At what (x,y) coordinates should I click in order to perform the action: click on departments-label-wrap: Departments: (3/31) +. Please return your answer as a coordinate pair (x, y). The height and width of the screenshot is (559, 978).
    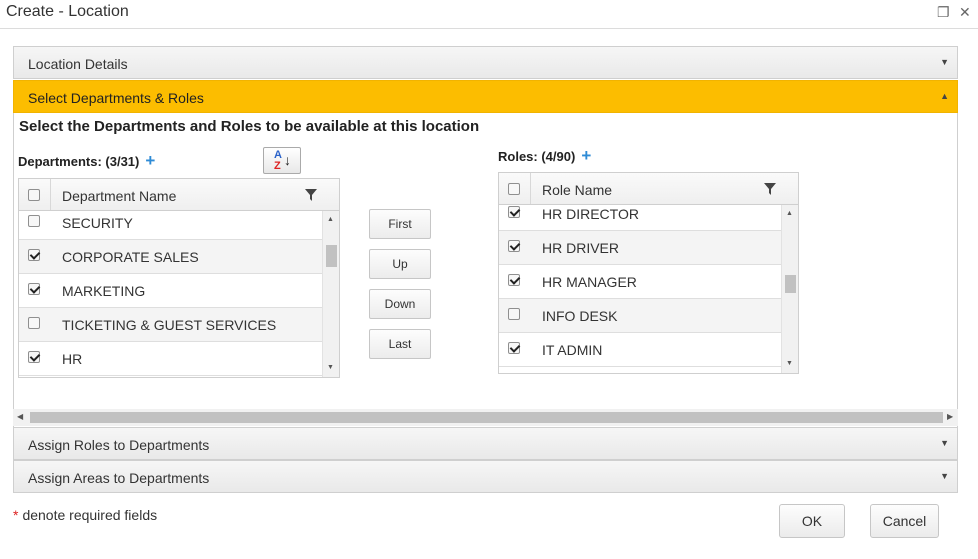
    Looking at the image, I should click on (86, 161).